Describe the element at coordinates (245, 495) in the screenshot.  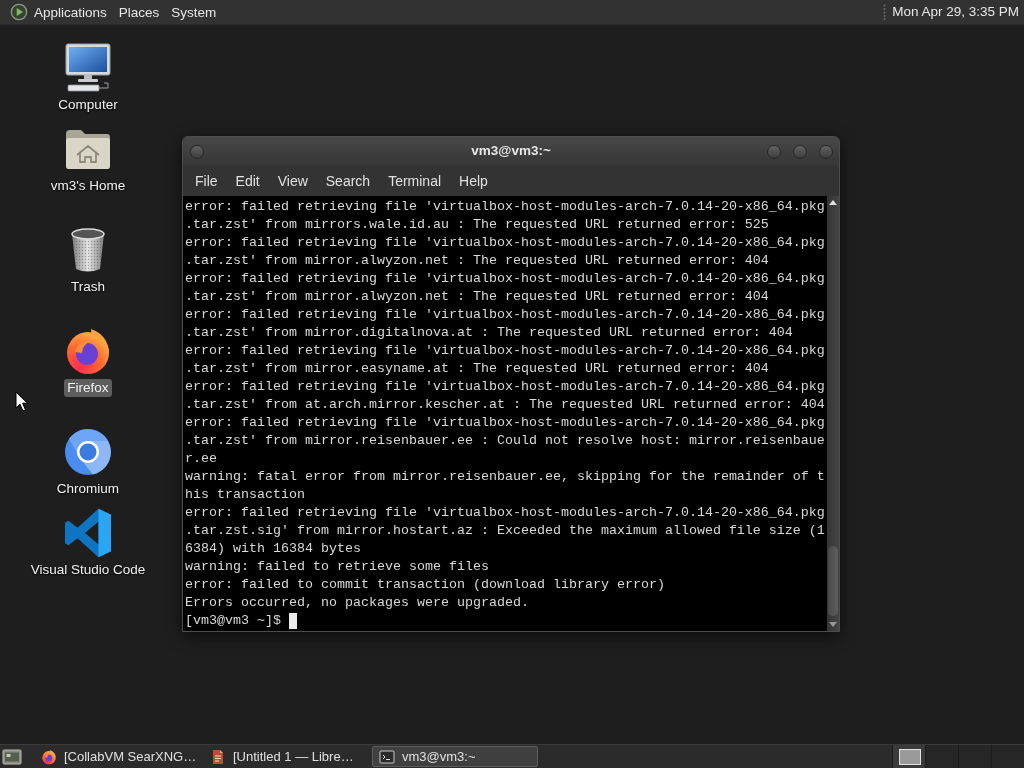
I see `terminal-line: his transaction` at that location.